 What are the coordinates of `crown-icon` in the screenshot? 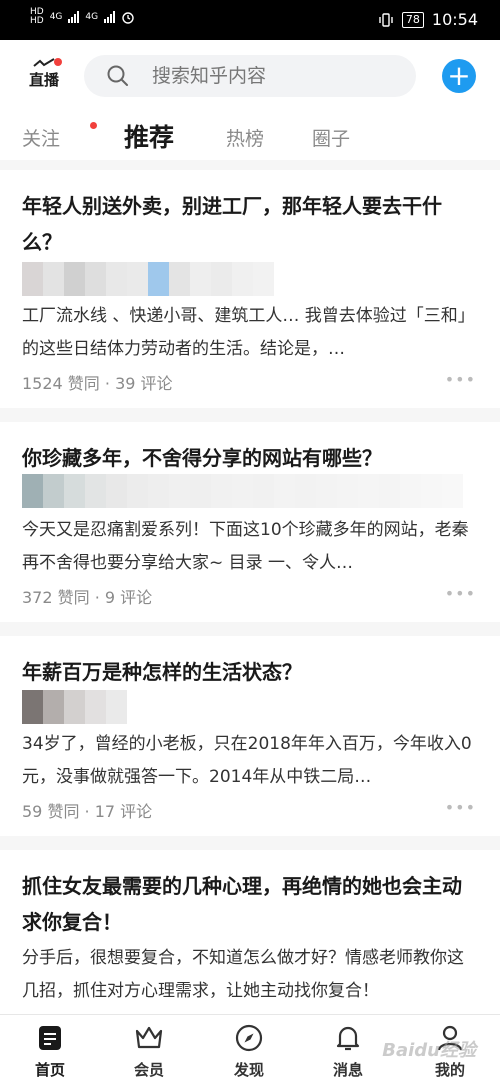 It's located at (149, 1037).